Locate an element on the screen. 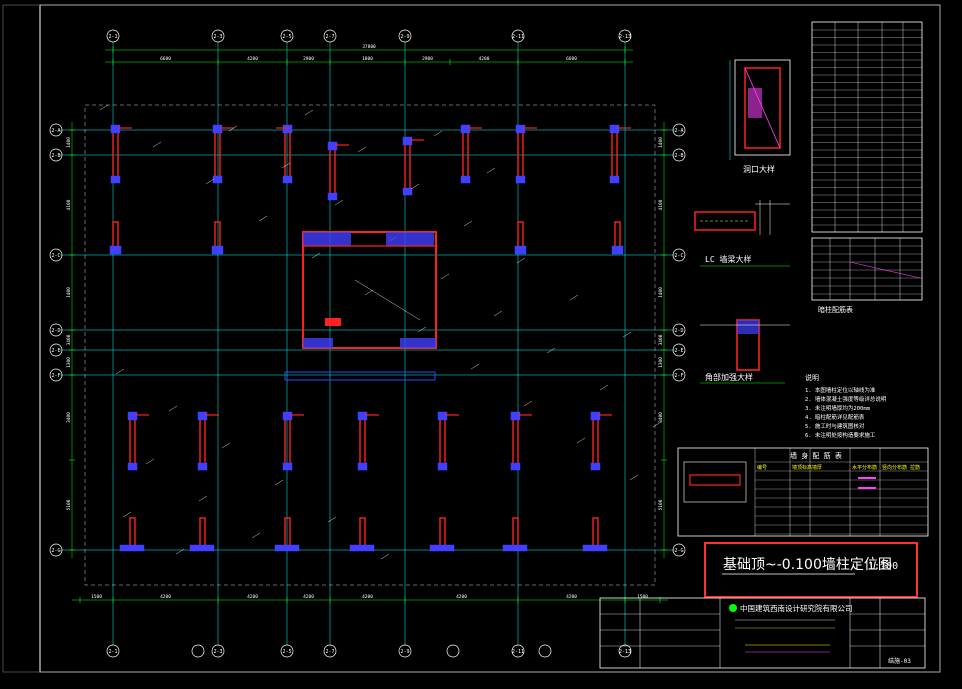 The width and height of the screenshot is (962, 689). column-schedule-table is located at coordinates (867, 127).